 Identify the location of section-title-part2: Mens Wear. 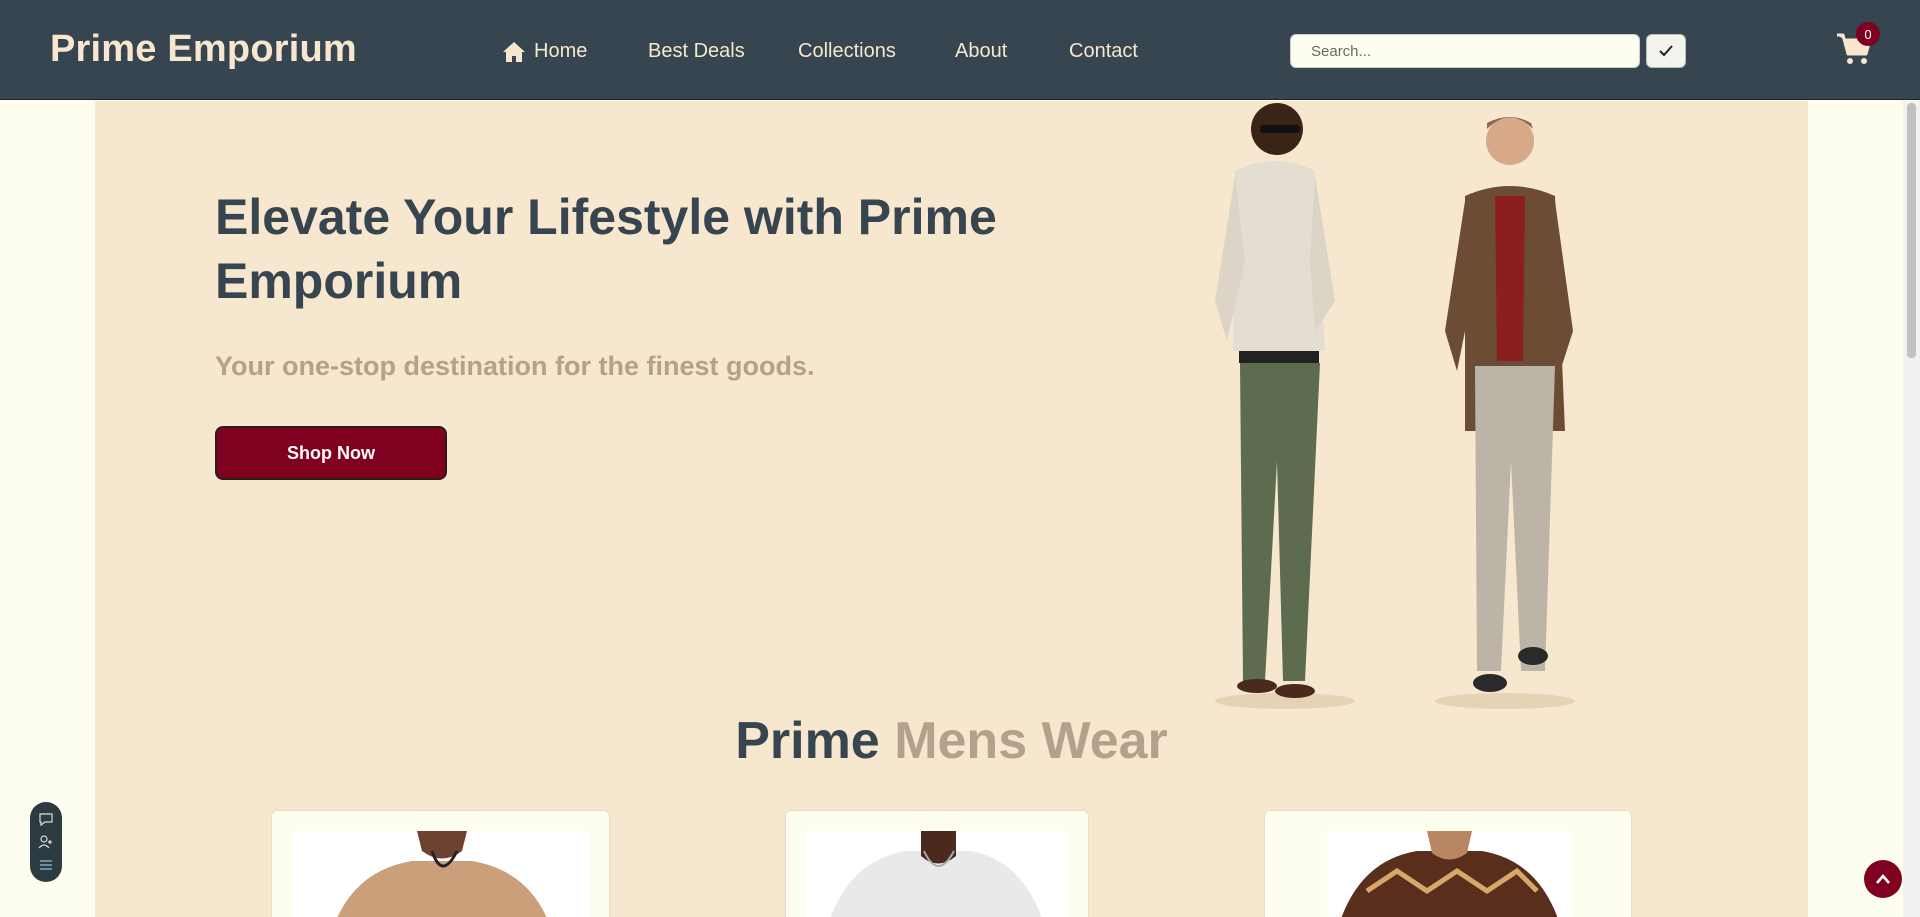
(1031, 741).